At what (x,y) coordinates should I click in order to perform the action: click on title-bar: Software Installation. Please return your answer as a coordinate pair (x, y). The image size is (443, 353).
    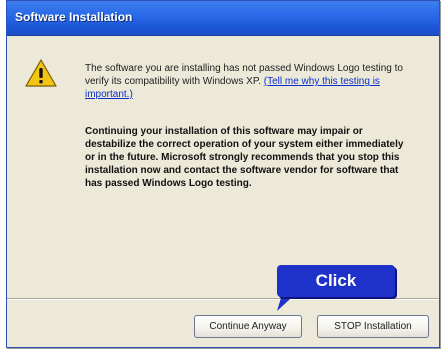
    Looking at the image, I should click on (223, 18).